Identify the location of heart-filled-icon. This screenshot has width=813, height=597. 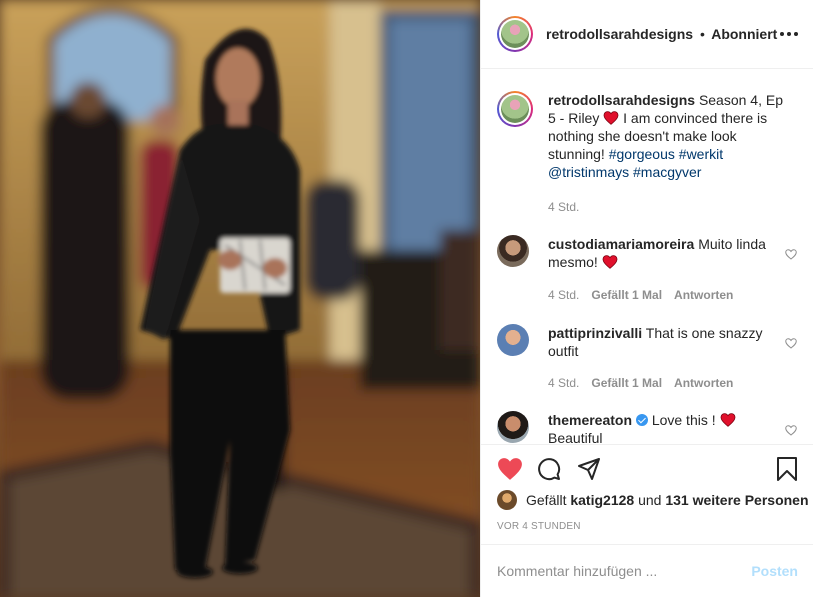
(510, 469).